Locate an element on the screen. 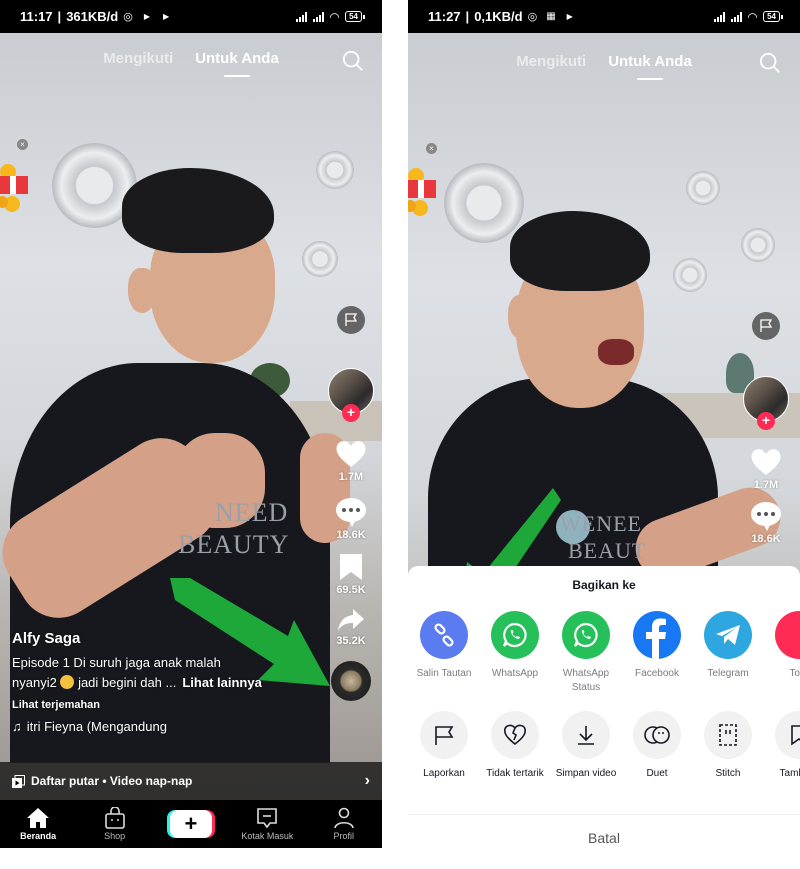 The height and width of the screenshot is (869, 800). action-report: Laporkan is located at coordinates (444, 746).